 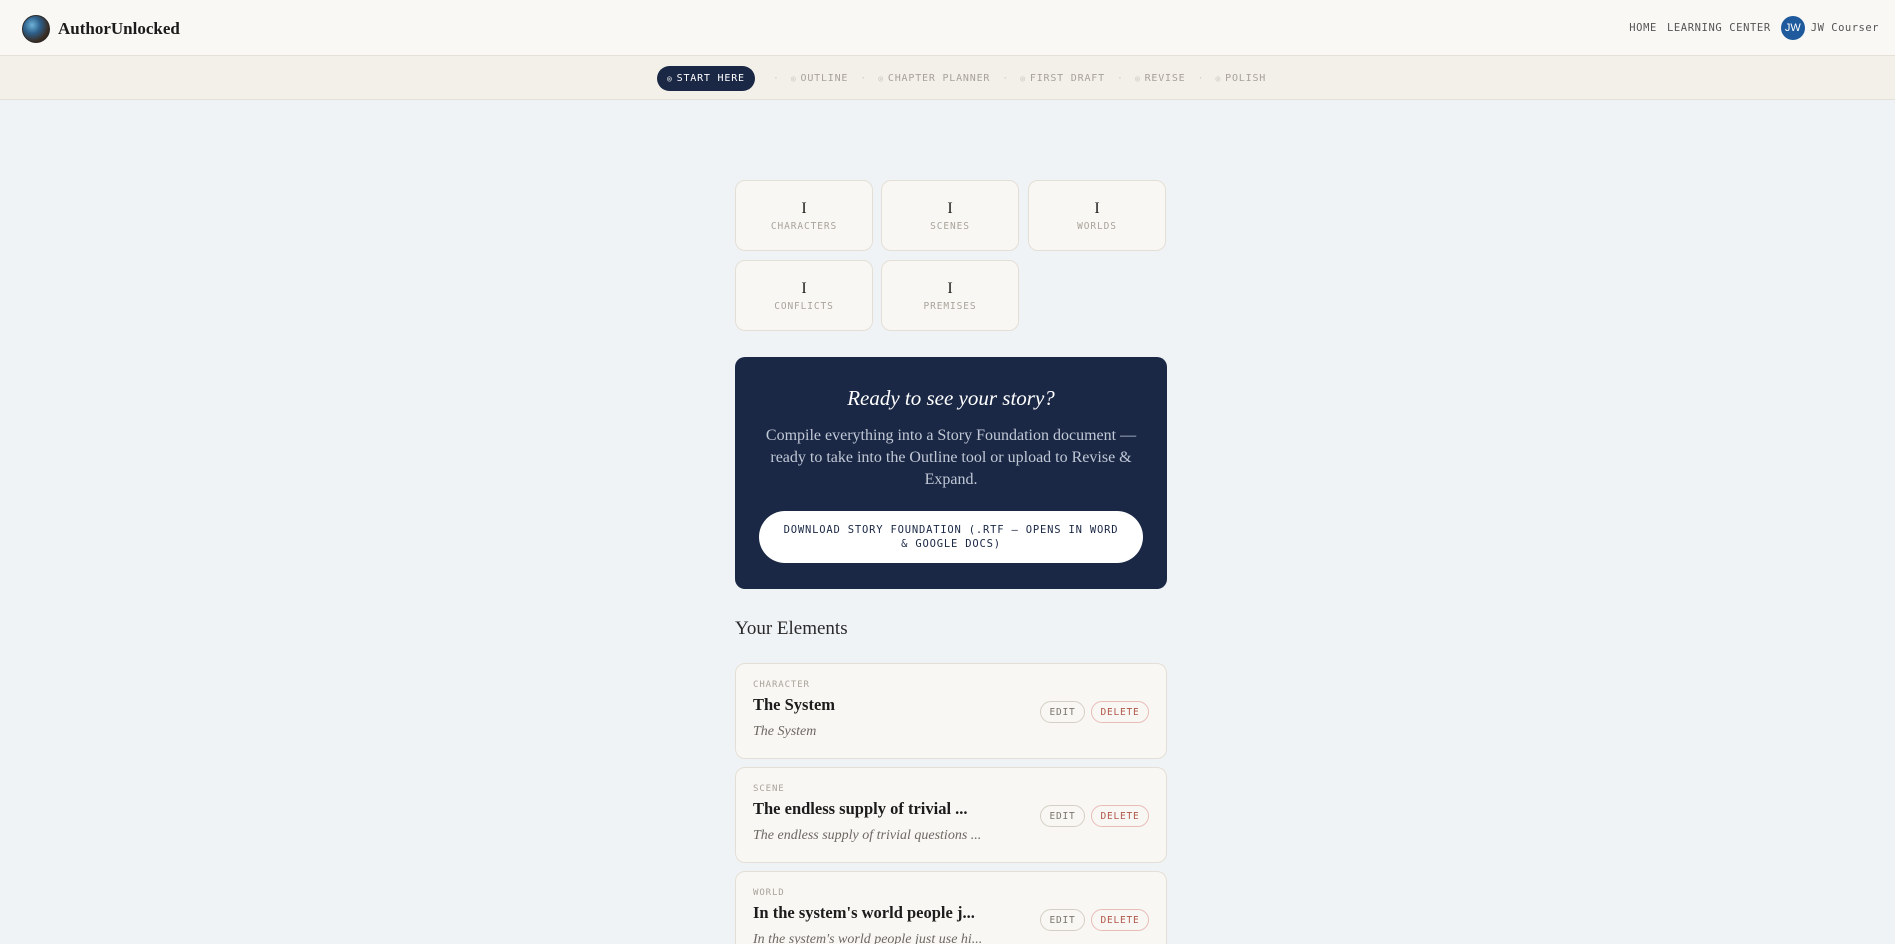 I want to click on step-label: POLISH, so click(x=1246, y=78).